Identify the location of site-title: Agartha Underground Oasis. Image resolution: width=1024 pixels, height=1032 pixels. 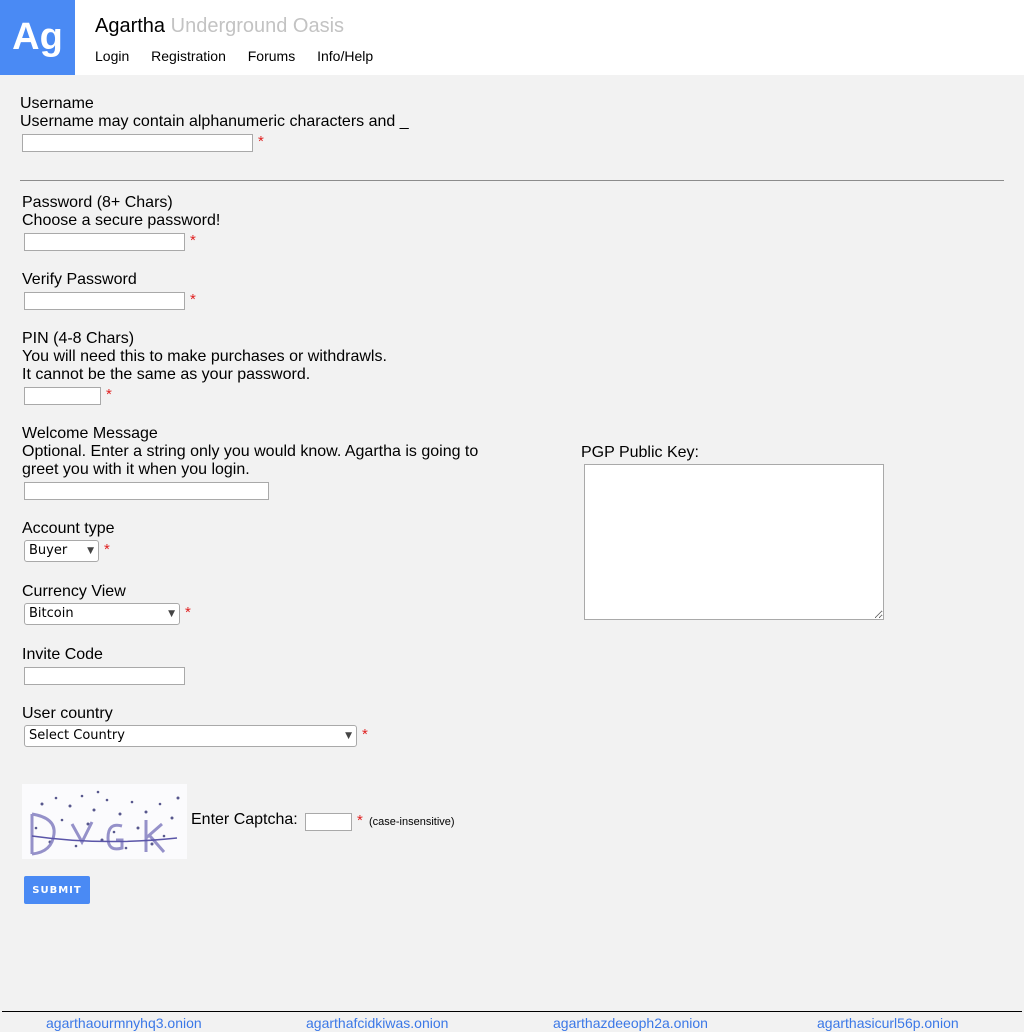
(219, 26).